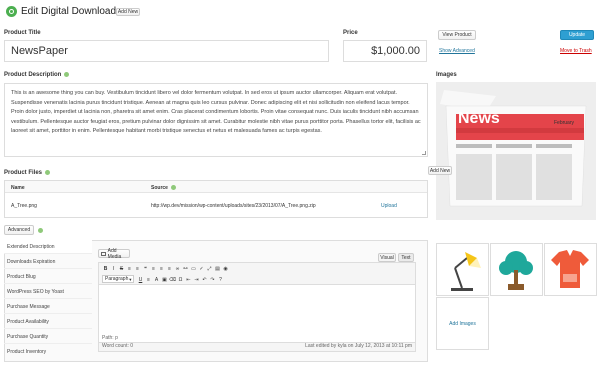  What do you see at coordinates (225, 268) in the screenshot?
I see `special-icon: ◉` at bounding box center [225, 268].